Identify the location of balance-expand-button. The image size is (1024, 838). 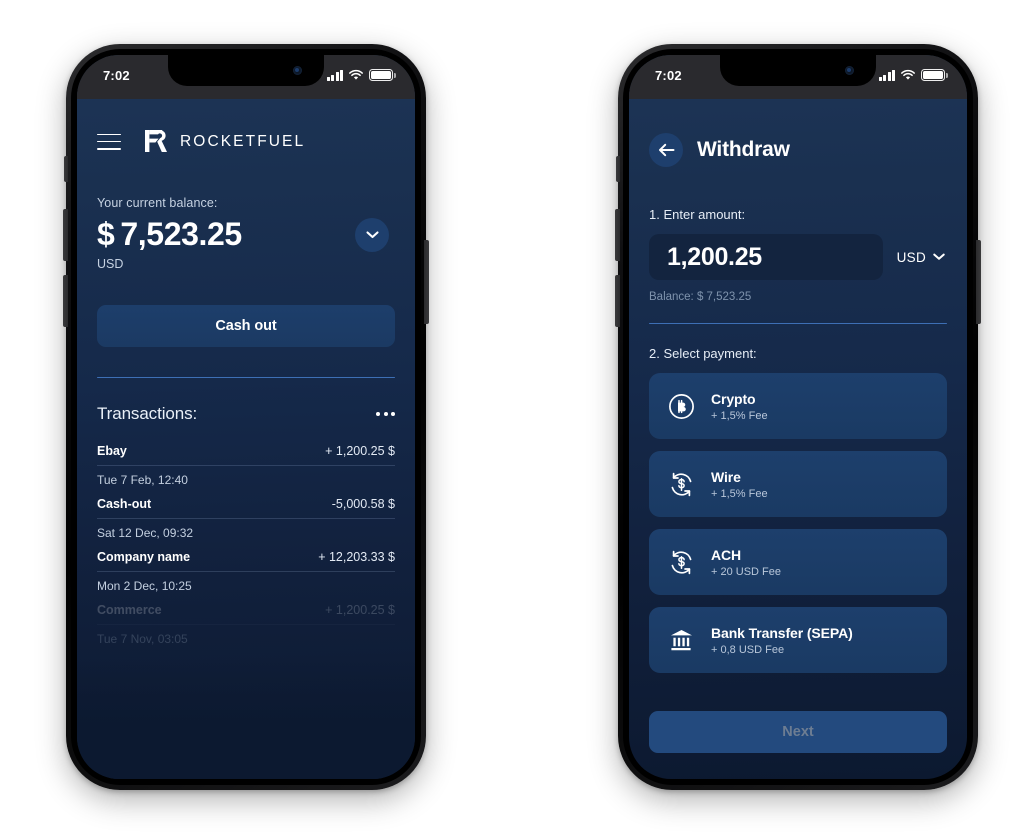
(372, 234).